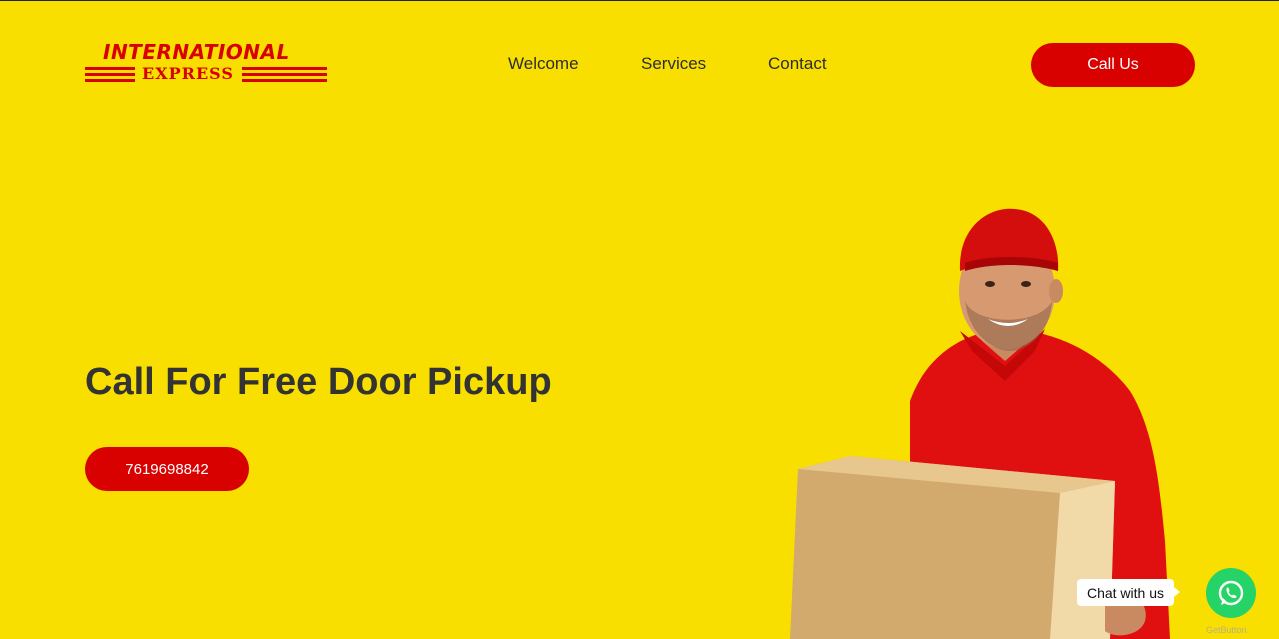  I want to click on whatsapp-icon, so click(1231, 593).